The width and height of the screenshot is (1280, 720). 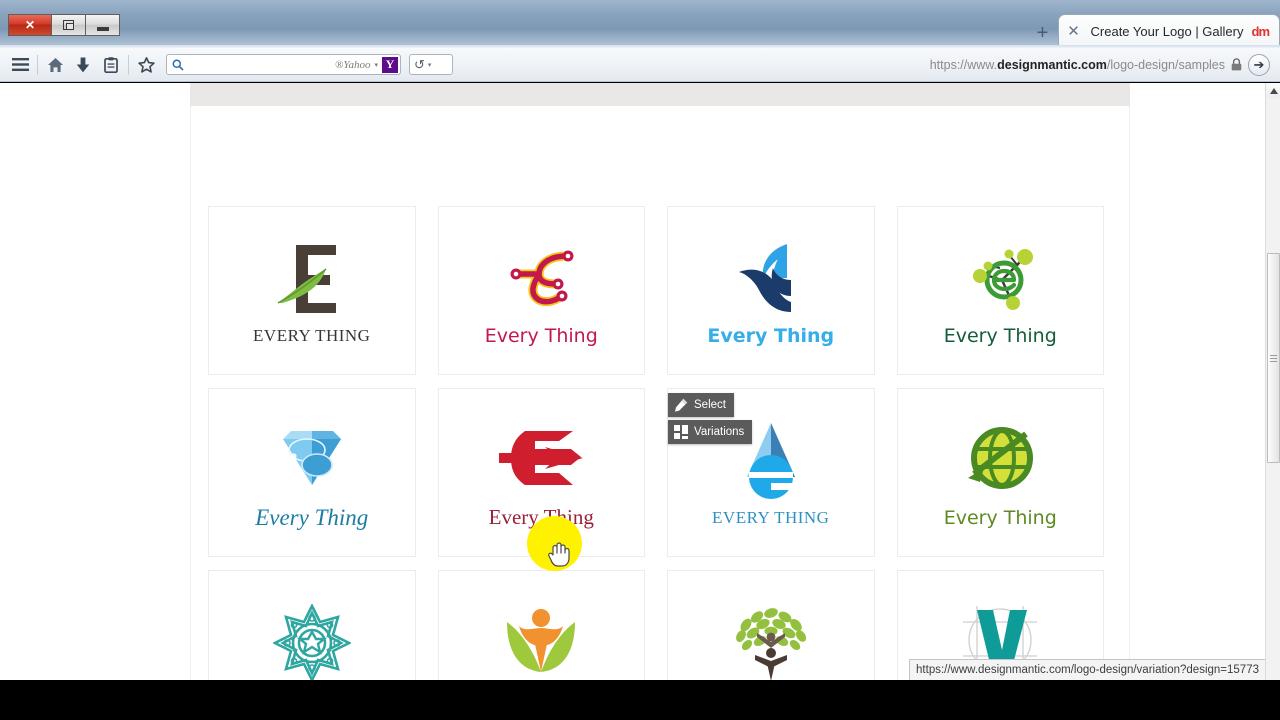 I want to click on search-icon, so click(x=178, y=65).